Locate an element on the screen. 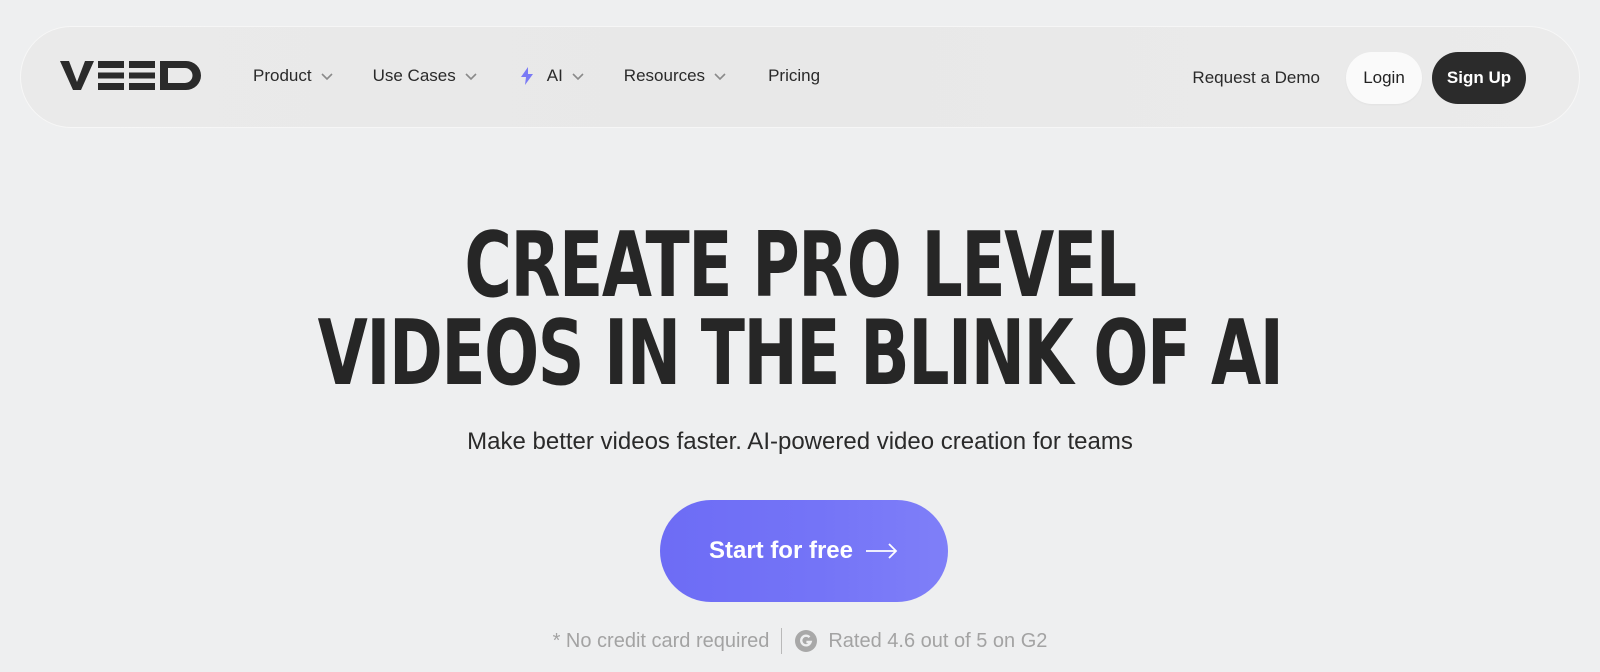  start-for-free-button: Start for free is located at coordinates (804, 551).